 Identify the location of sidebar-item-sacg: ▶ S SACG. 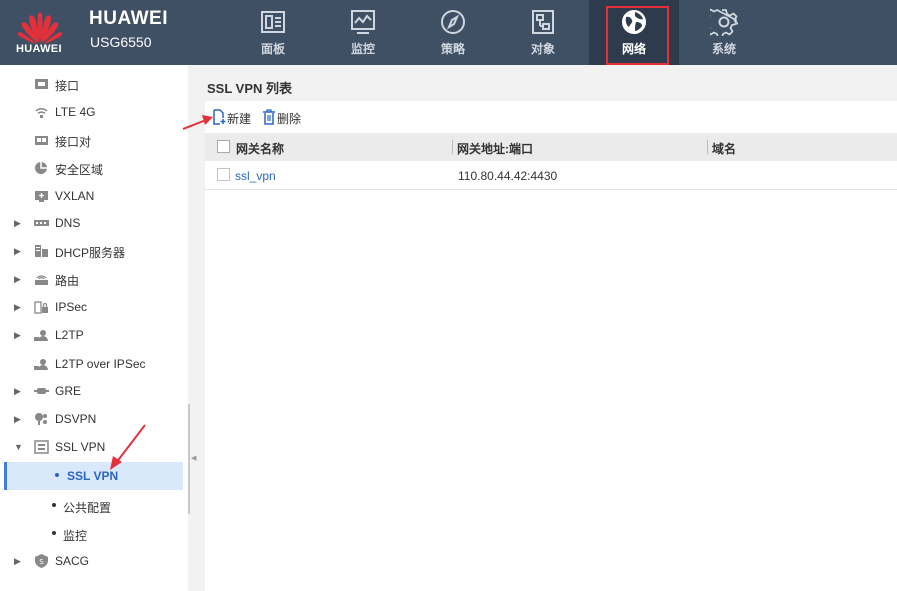
(93, 561).